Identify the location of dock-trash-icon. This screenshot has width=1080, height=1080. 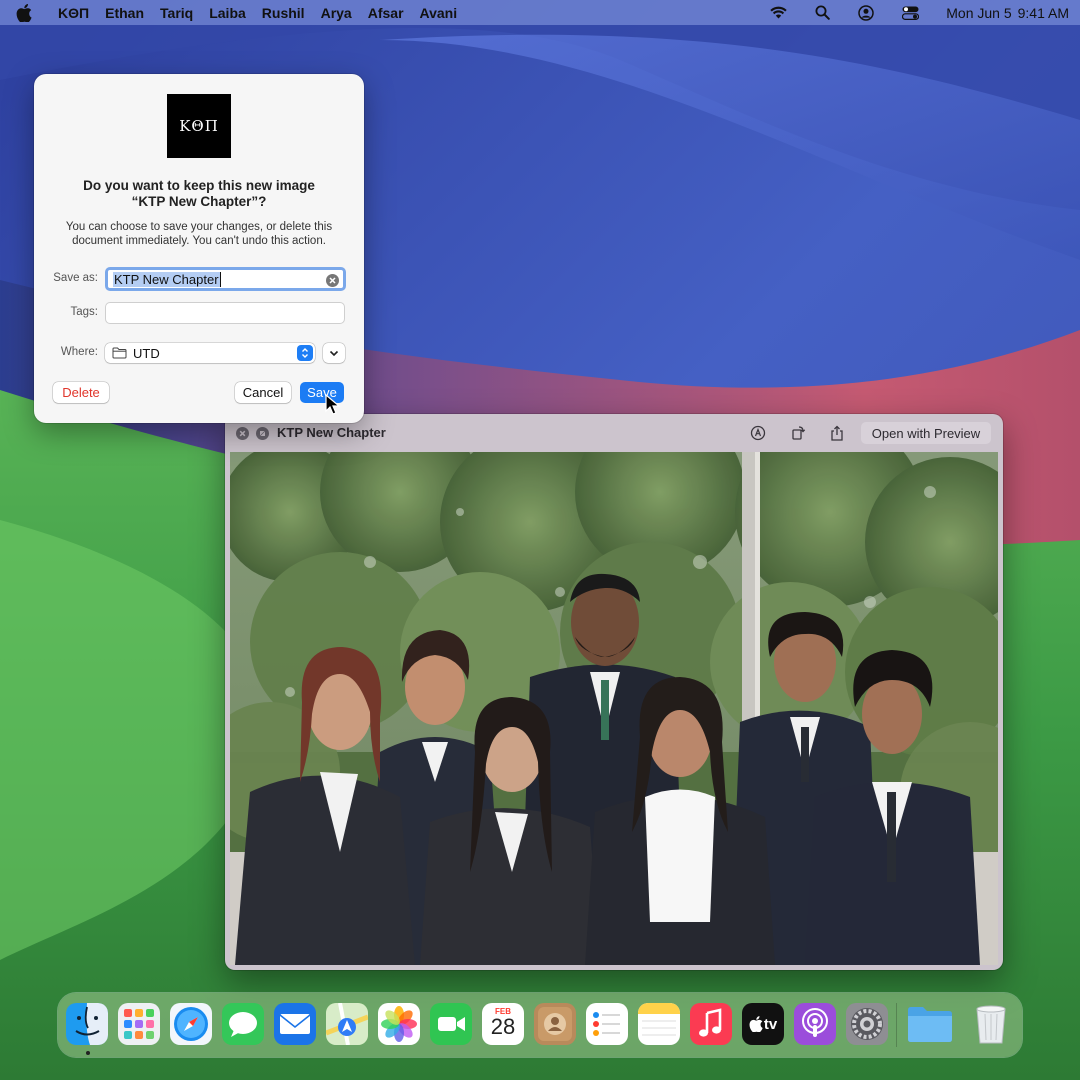
(991, 1024).